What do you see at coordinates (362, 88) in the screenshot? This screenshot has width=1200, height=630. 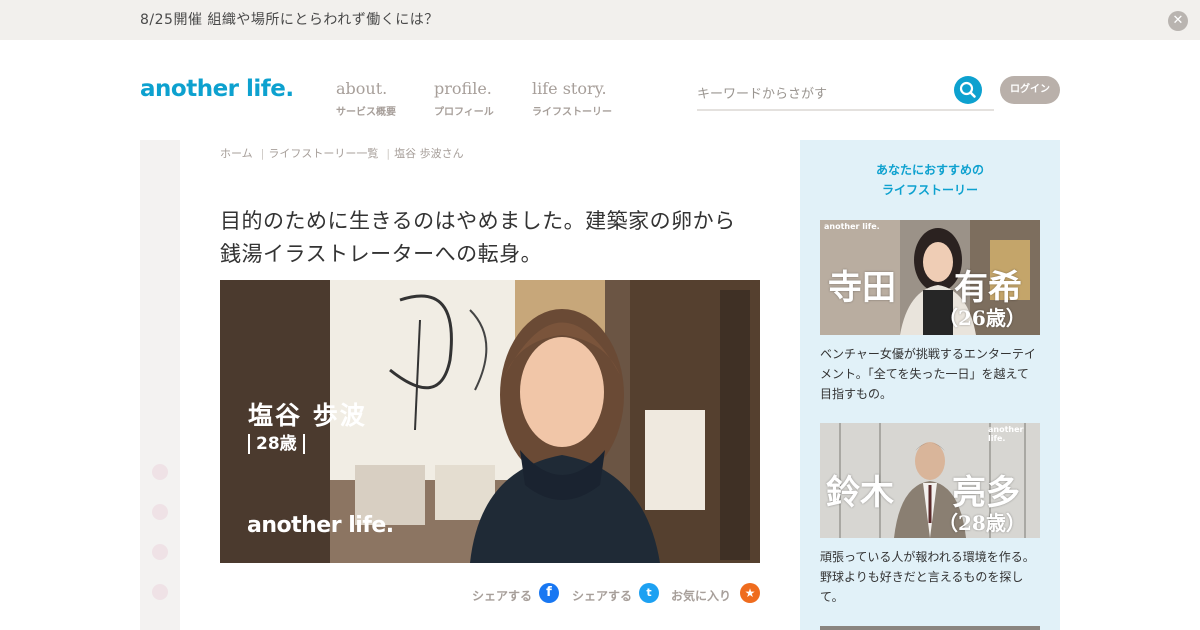 I see `nav-label: about.` at bounding box center [362, 88].